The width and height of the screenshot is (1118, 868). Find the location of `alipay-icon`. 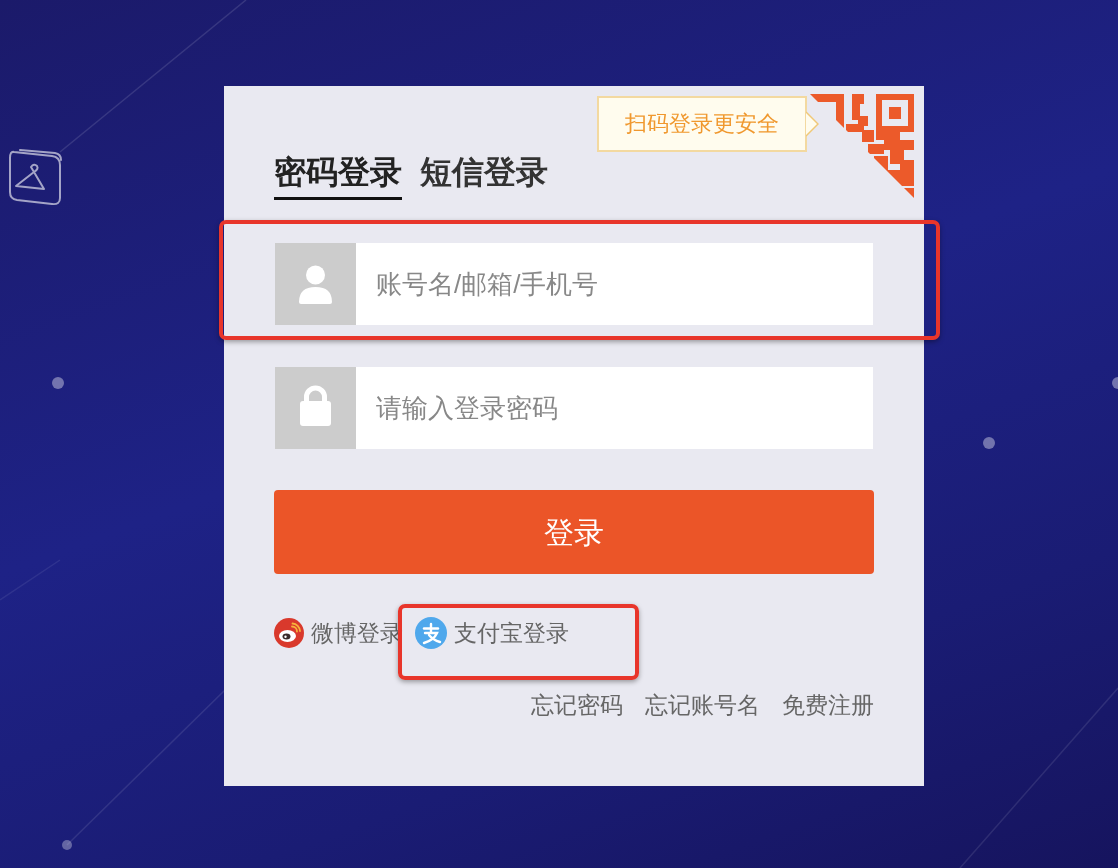

alipay-icon is located at coordinates (431, 633).